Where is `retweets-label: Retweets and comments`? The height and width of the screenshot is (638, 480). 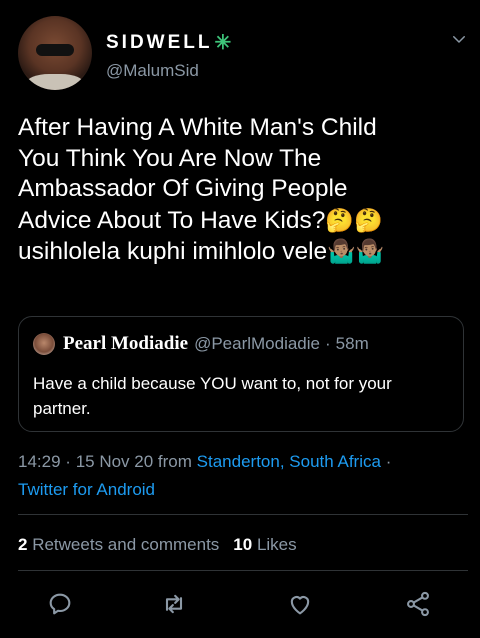 retweets-label: Retweets and comments is located at coordinates (126, 544).